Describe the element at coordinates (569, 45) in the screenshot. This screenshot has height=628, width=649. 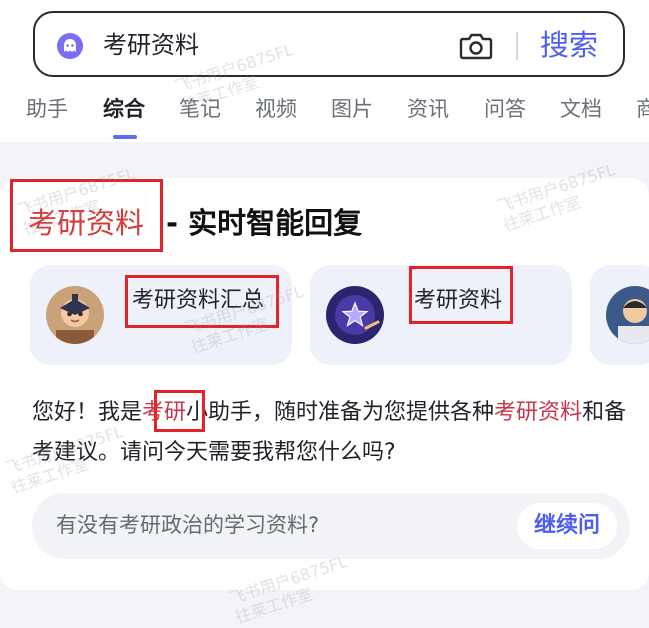
I see `search-button: 搜索` at that location.